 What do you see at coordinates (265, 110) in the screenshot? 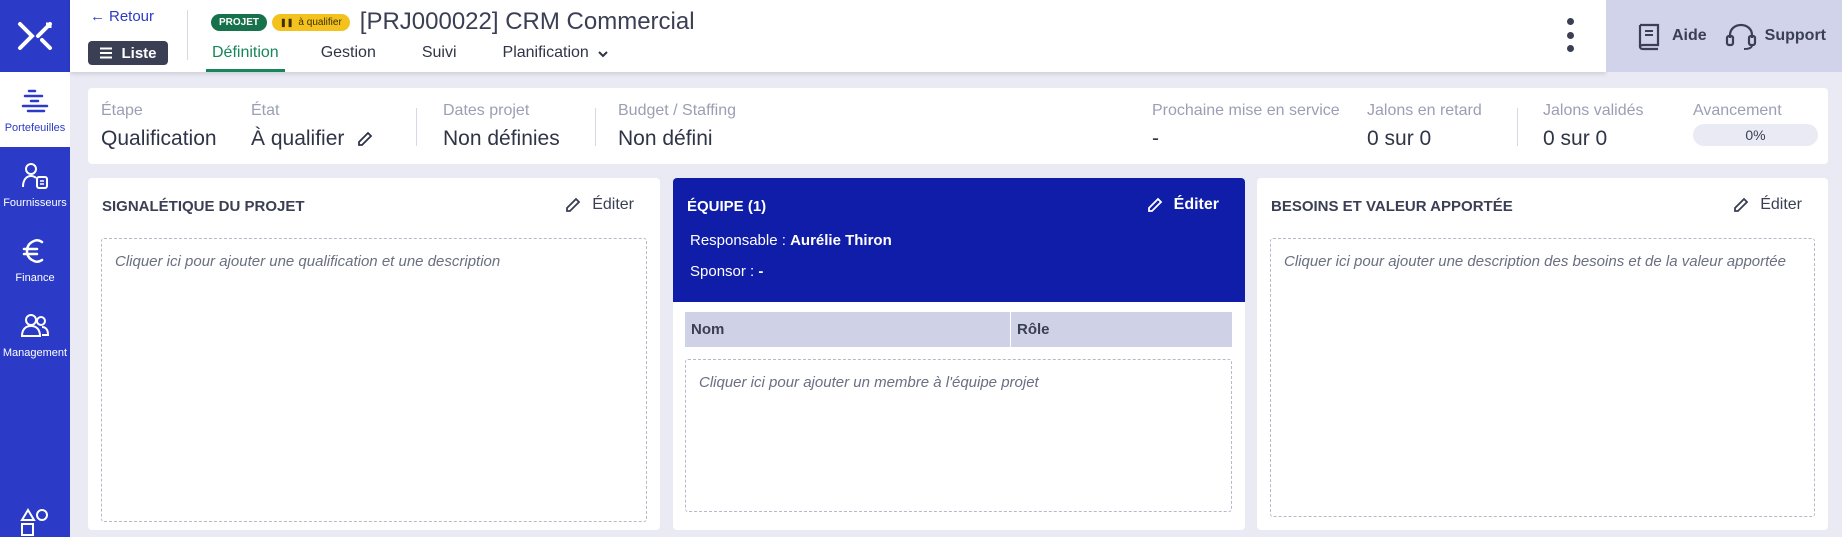
I see `stat-label: État` at bounding box center [265, 110].